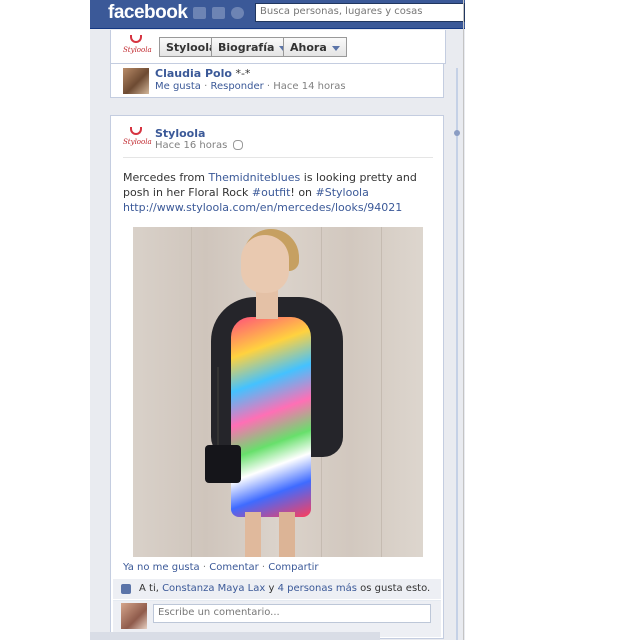 This screenshot has width=620, height=640. What do you see at coordinates (278, 157) in the screenshot?
I see `divider` at bounding box center [278, 157].